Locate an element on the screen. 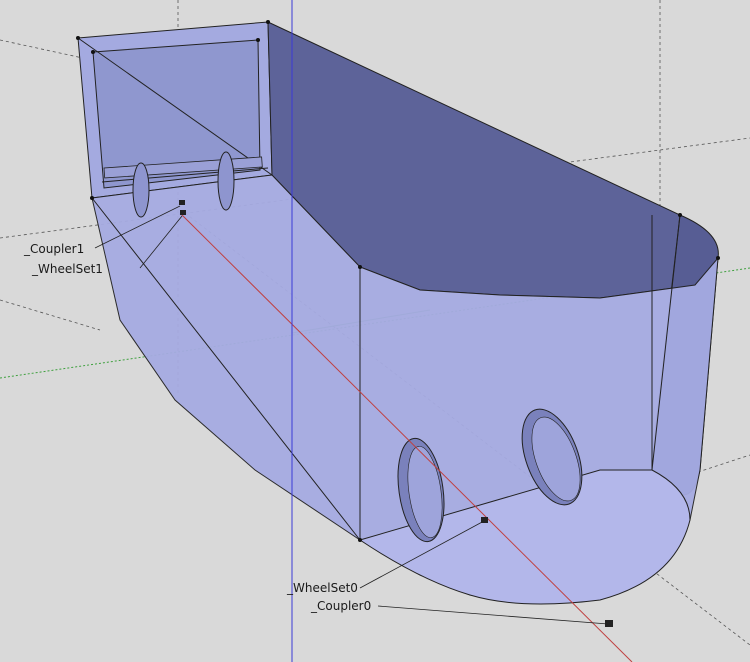 Image resolution: width=750 pixels, height=662 pixels. coupler1-label: _Coupler1 is located at coordinates (53, 249).